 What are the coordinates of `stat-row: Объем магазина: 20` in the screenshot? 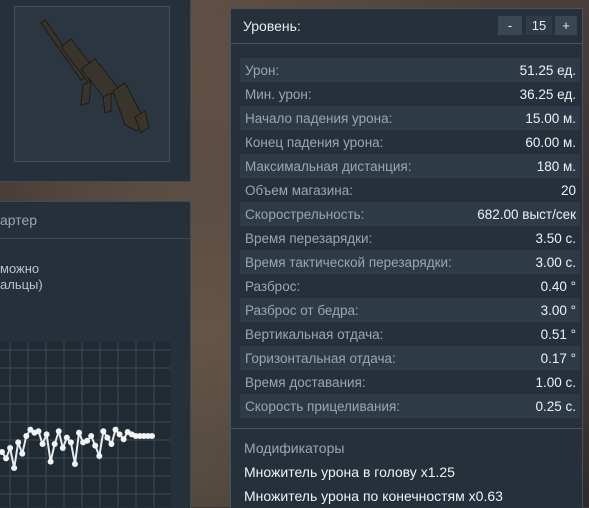 It's located at (410, 190).